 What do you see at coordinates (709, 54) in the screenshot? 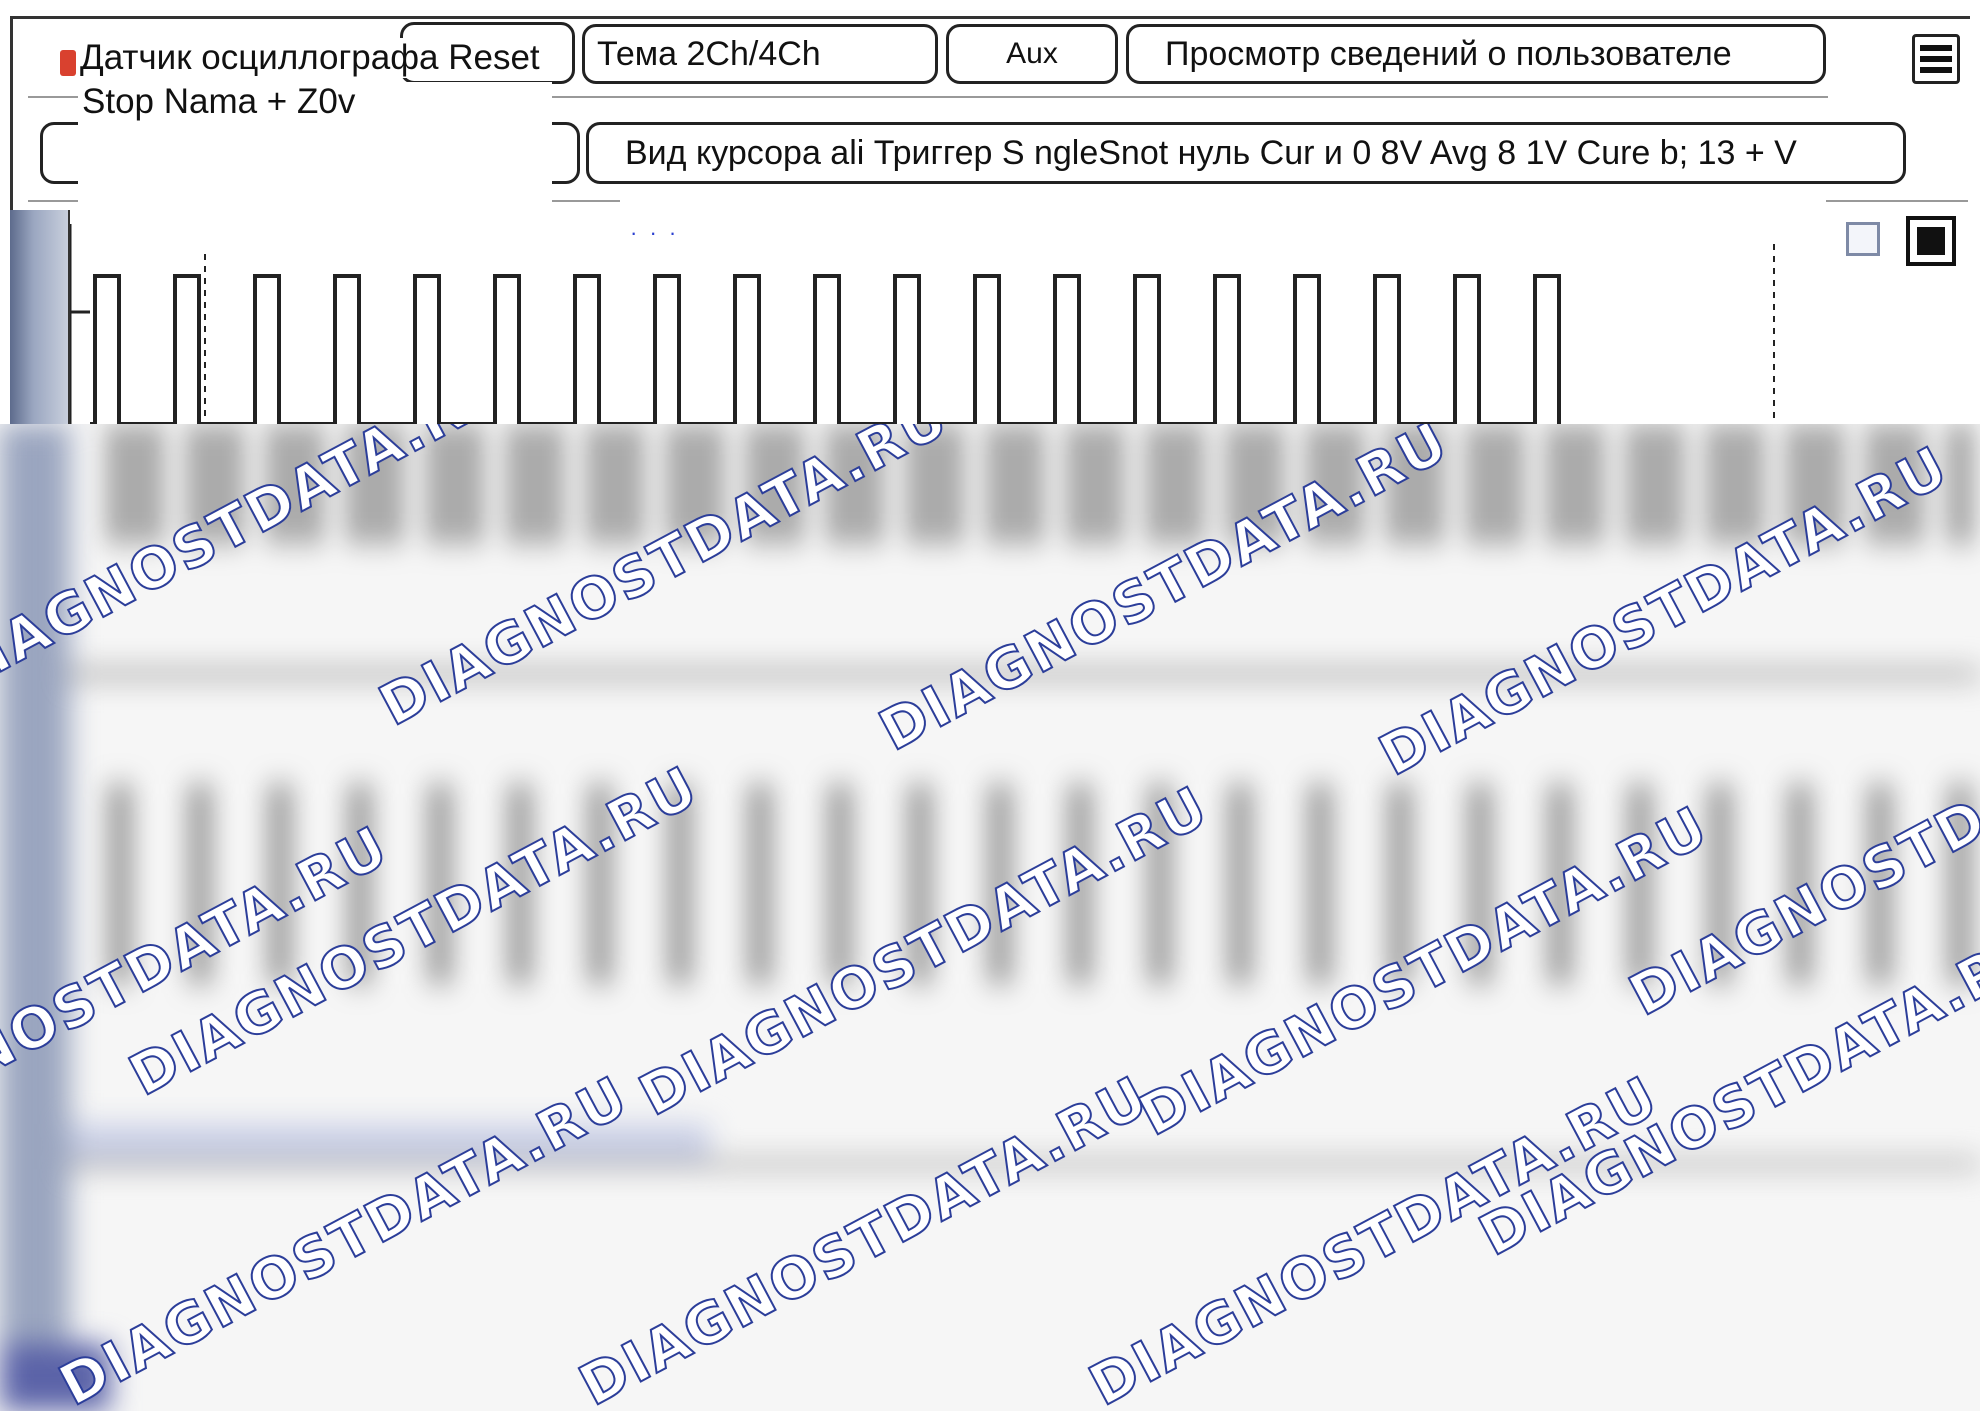
I see `theme-button-label: Тема 2Ch/4Ch` at bounding box center [709, 54].